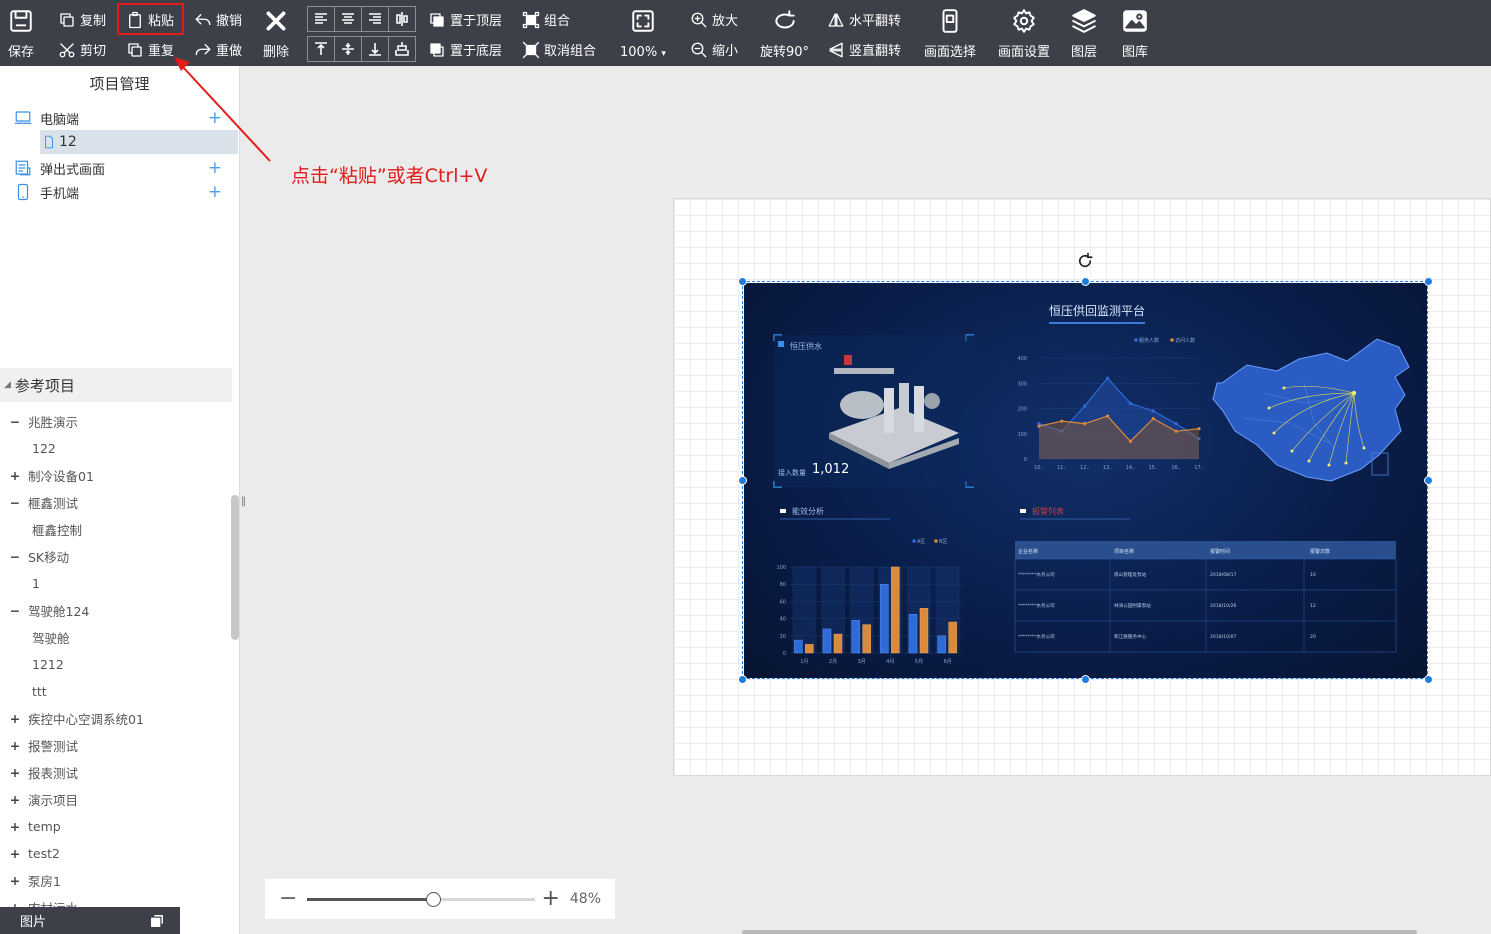 This screenshot has height=934, width=1491. Describe the element at coordinates (550, 899) in the screenshot. I see `zoom-plus-icon: +` at that location.